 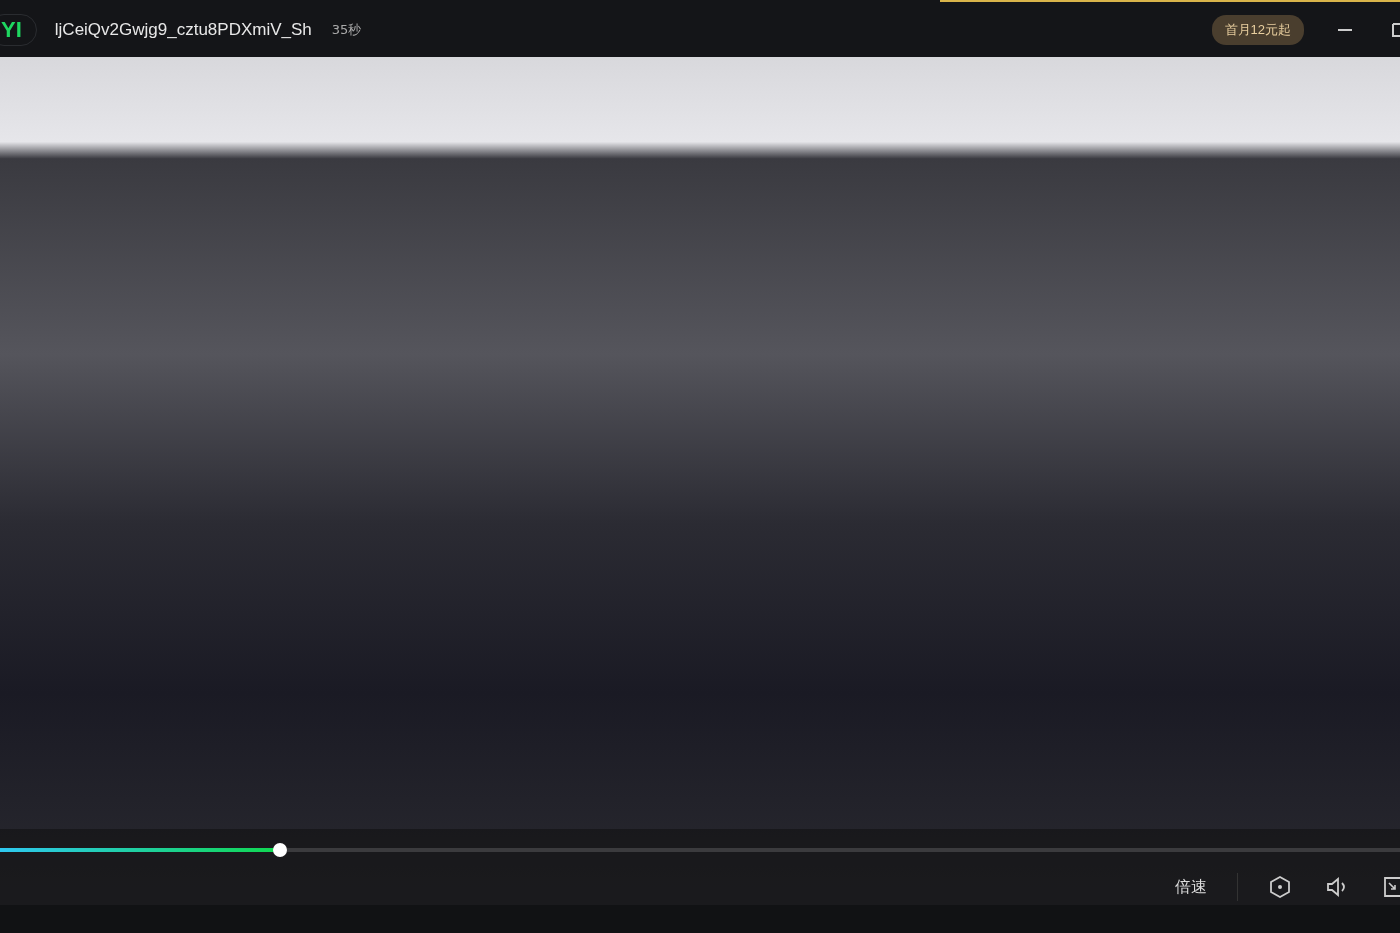 I want to click on video-title: ljCeiQv2Gwjg9_cztu8PDXmiV_Sh, so click(x=183, y=29).